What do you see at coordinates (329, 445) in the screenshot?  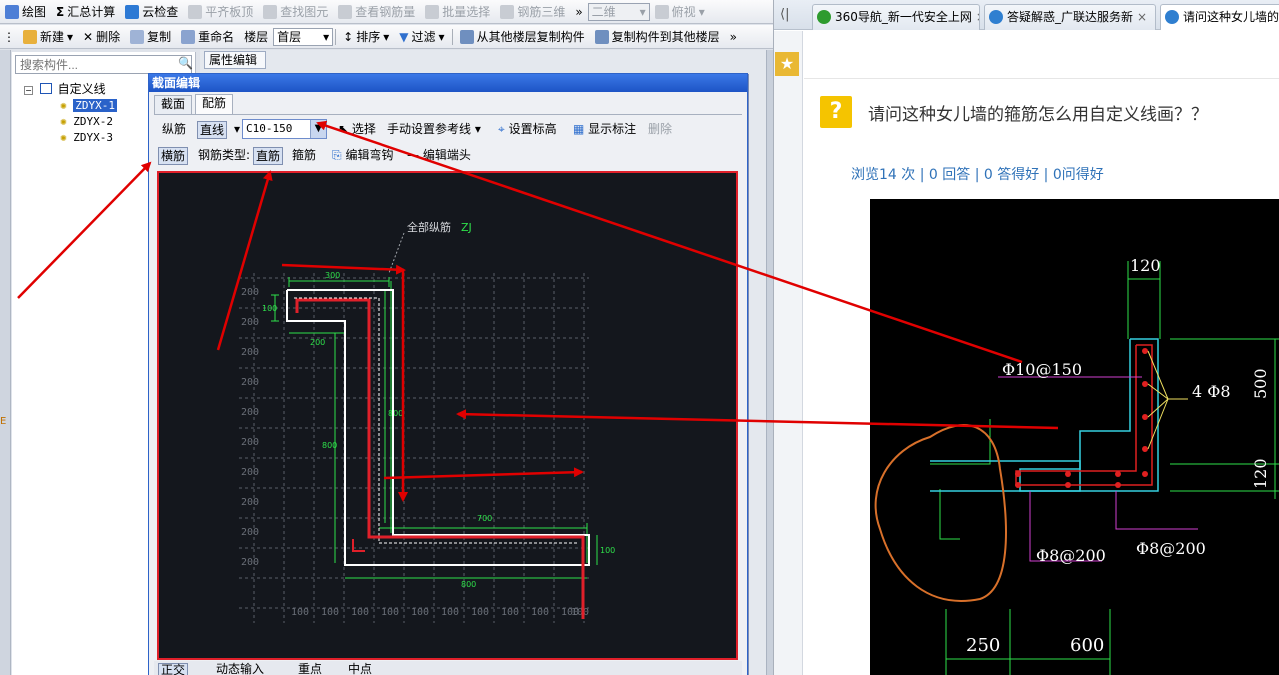 I see `dim-800: 800` at bounding box center [329, 445].